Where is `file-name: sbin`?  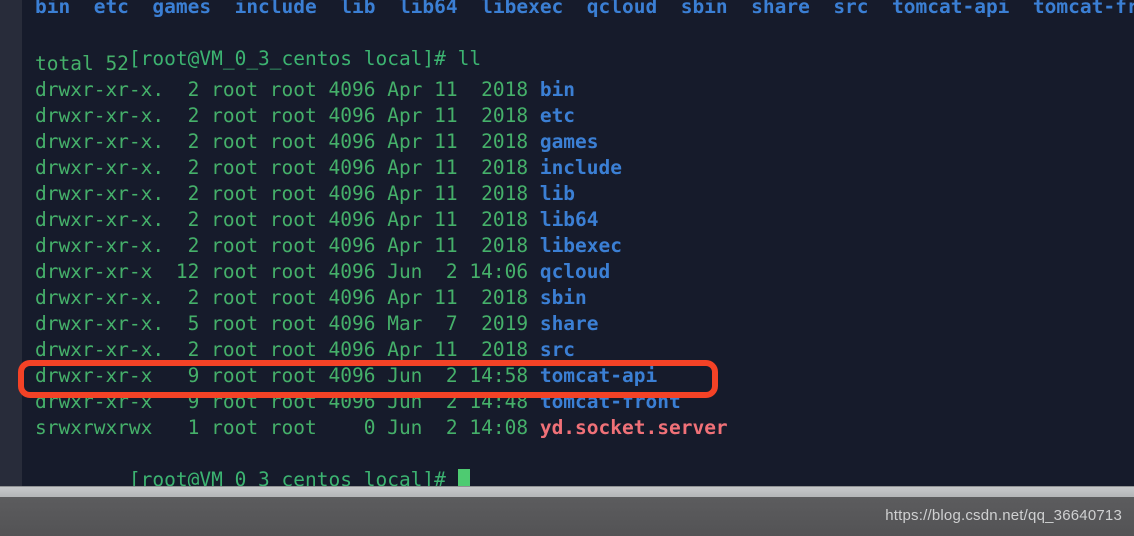 file-name: sbin is located at coordinates (563, 297).